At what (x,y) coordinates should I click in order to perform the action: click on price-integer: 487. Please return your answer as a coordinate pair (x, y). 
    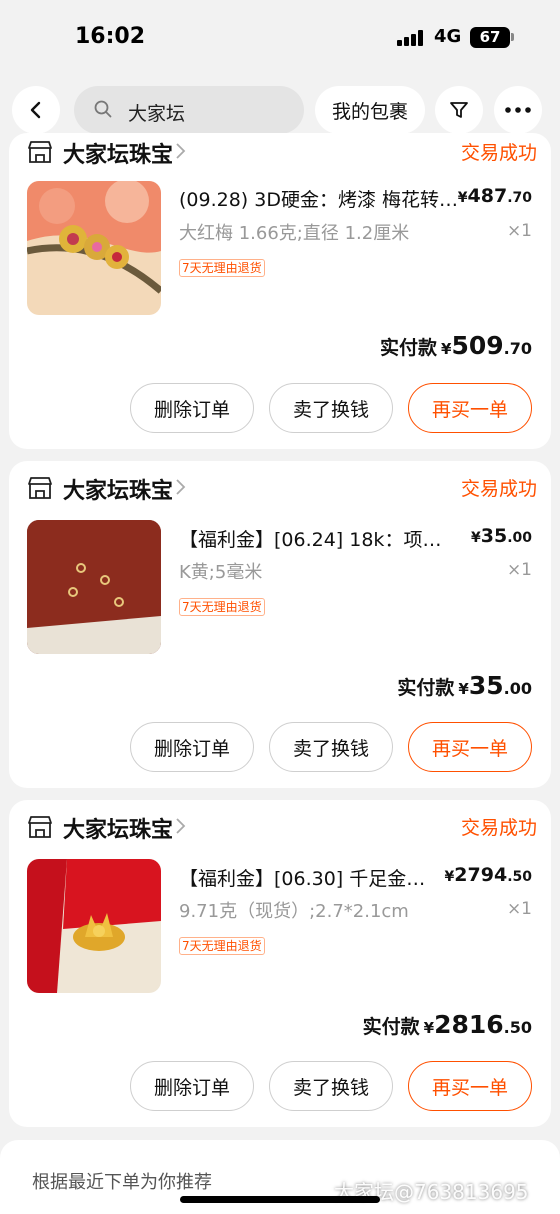
    Looking at the image, I should click on (487, 196).